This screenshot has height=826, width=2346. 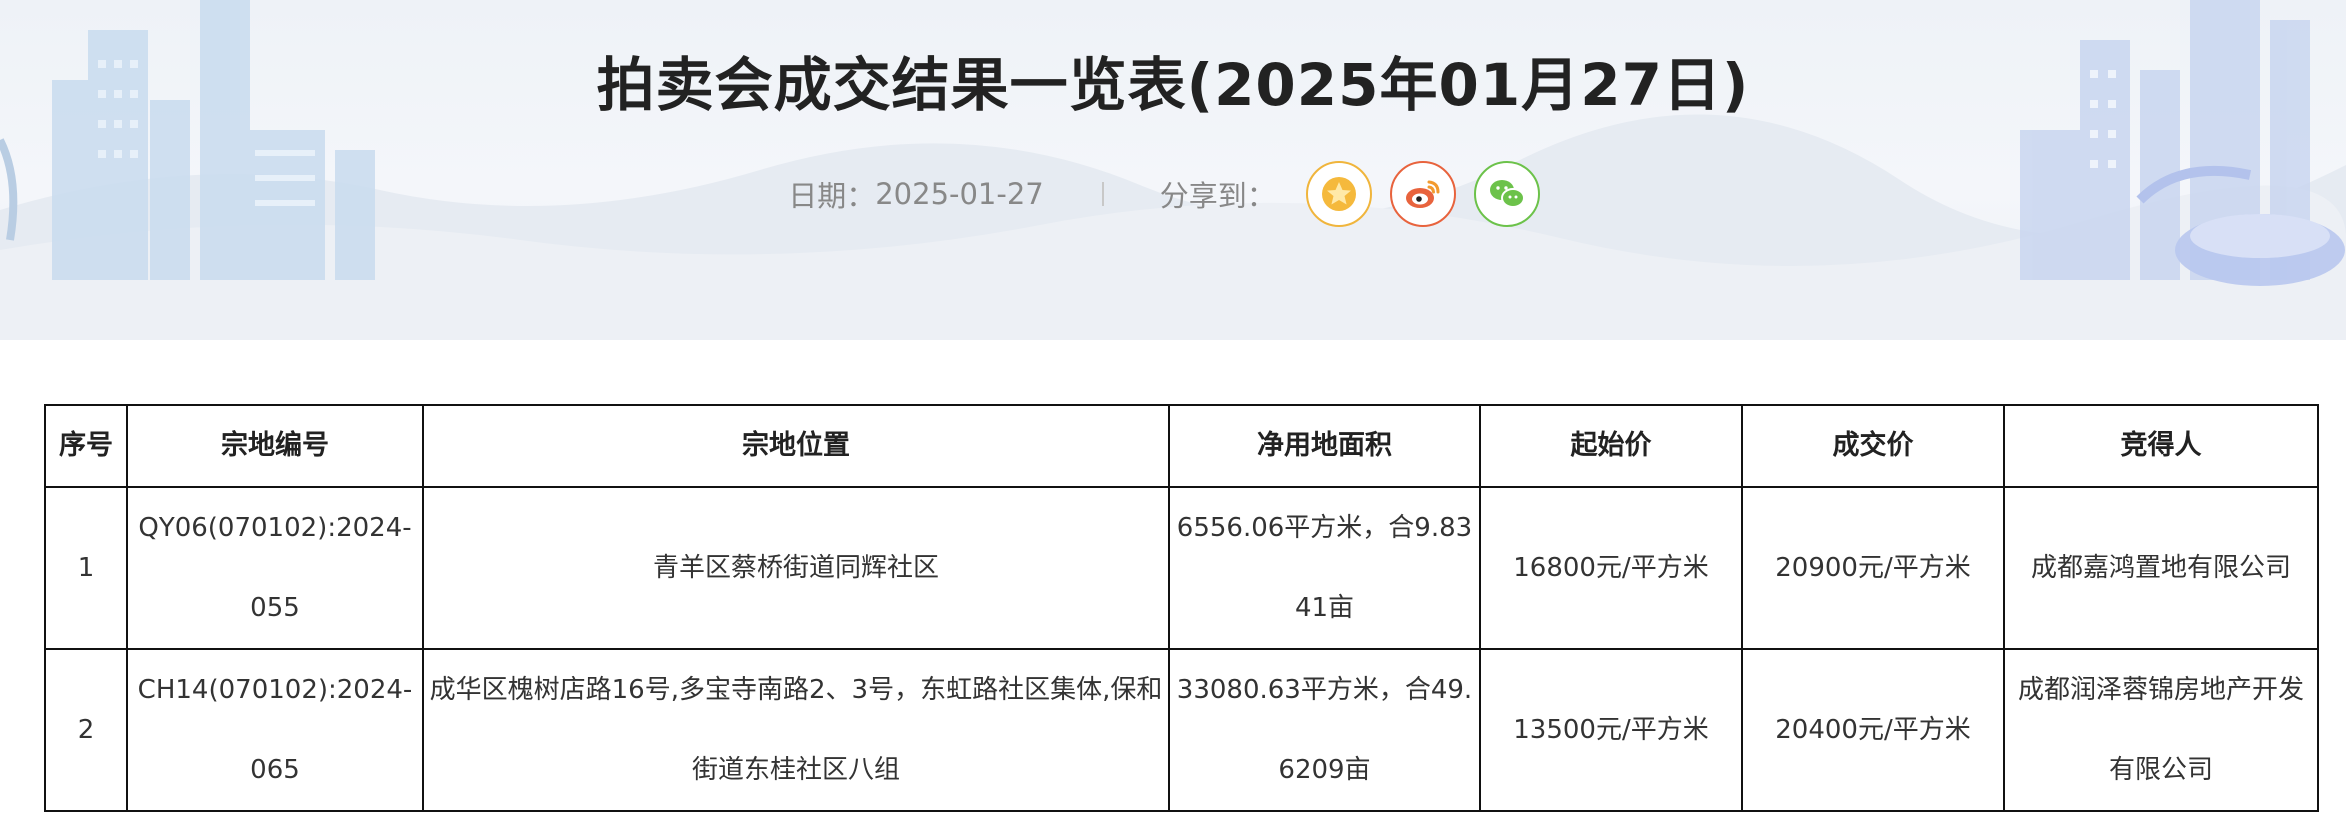 I want to click on weibo-icon, so click(x=1422, y=194).